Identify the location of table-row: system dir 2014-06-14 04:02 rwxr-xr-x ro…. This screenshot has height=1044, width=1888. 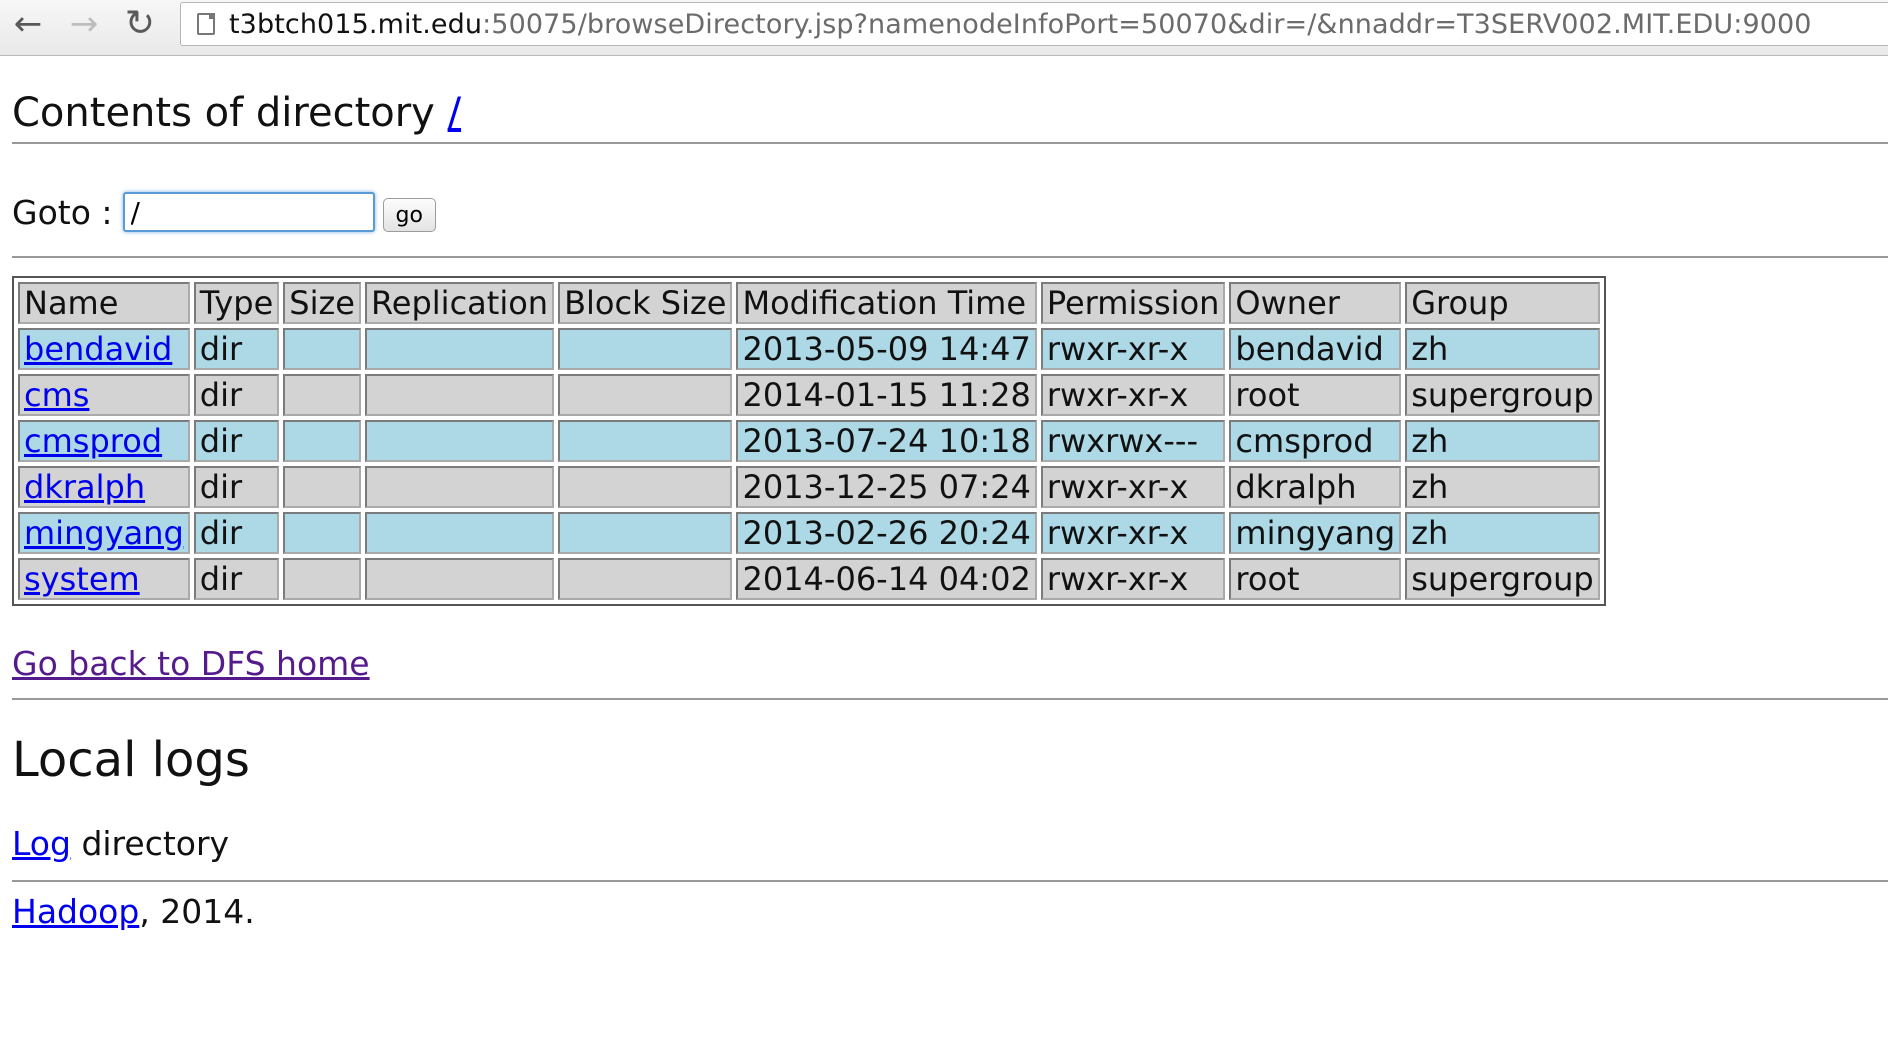
(809, 579).